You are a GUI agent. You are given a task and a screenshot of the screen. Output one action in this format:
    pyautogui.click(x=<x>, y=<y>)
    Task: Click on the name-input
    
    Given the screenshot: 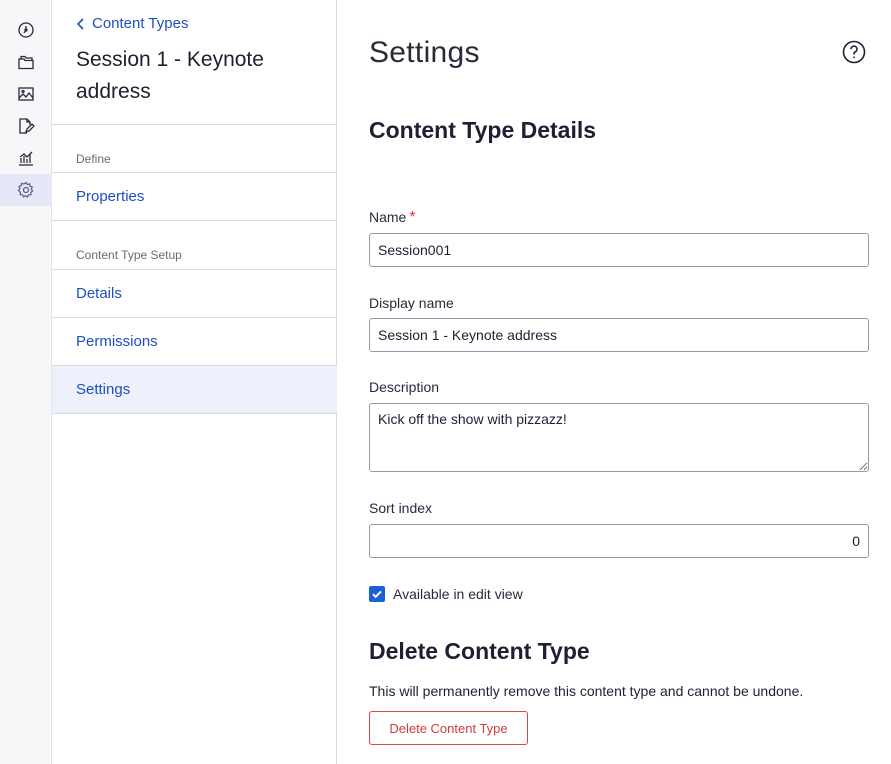 What is the action you would take?
    pyautogui.click(x=619, y=250)
    